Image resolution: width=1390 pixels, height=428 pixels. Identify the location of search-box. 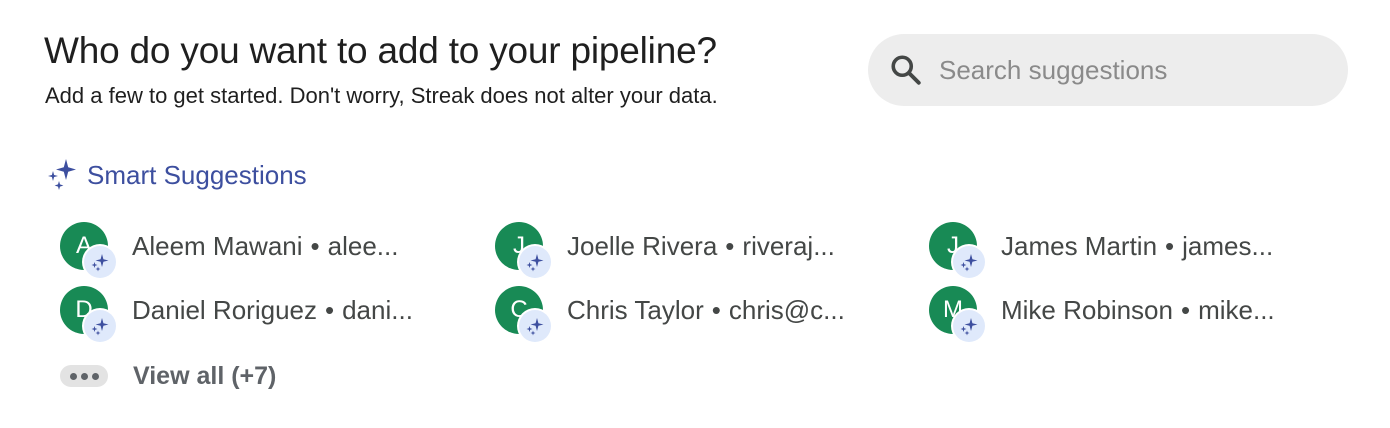
(1108, 70).